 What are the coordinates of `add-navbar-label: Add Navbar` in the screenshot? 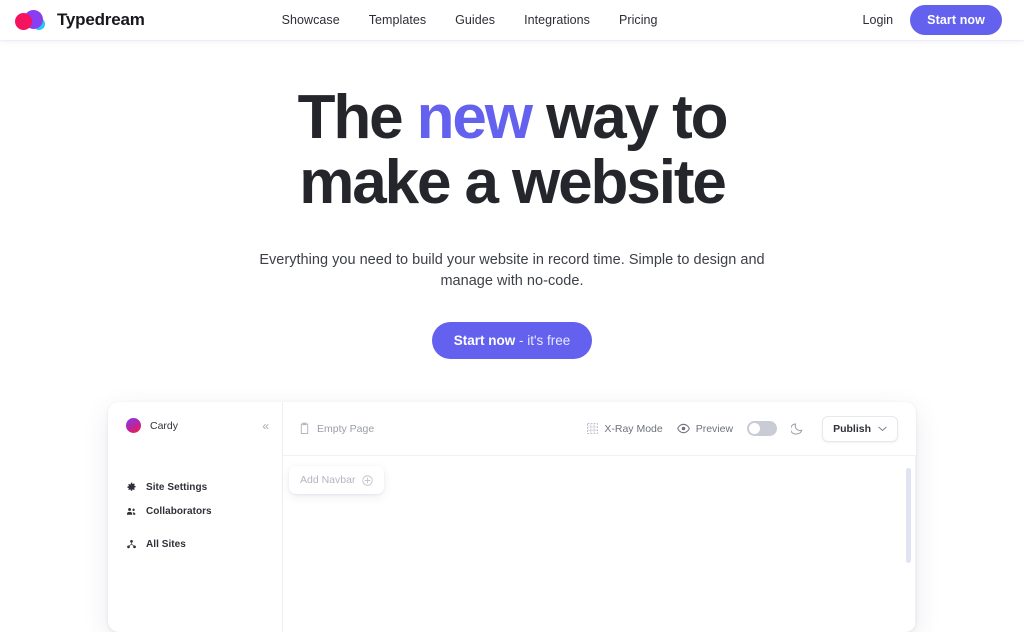 It's located at (328, 480).